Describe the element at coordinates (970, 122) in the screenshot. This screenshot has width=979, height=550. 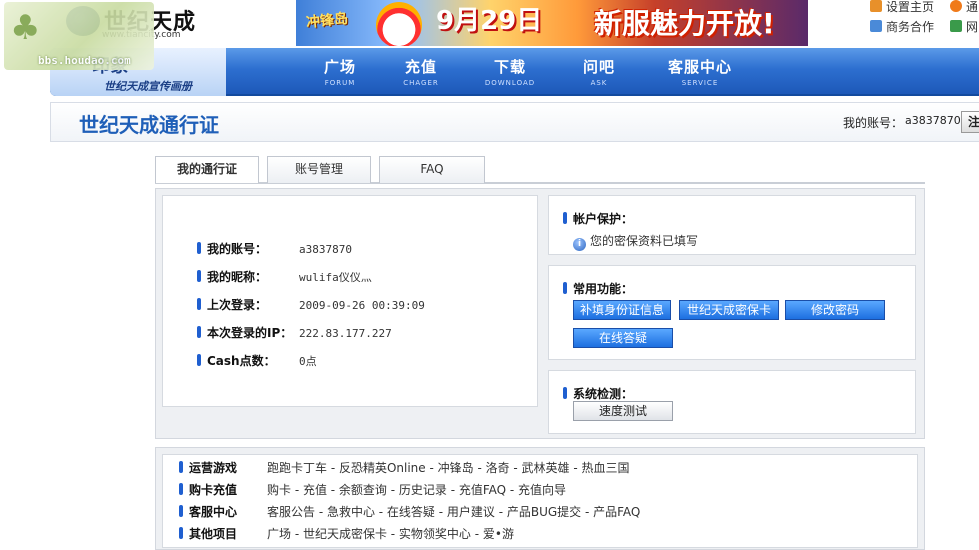
I see `logout-button: 注` at that location.